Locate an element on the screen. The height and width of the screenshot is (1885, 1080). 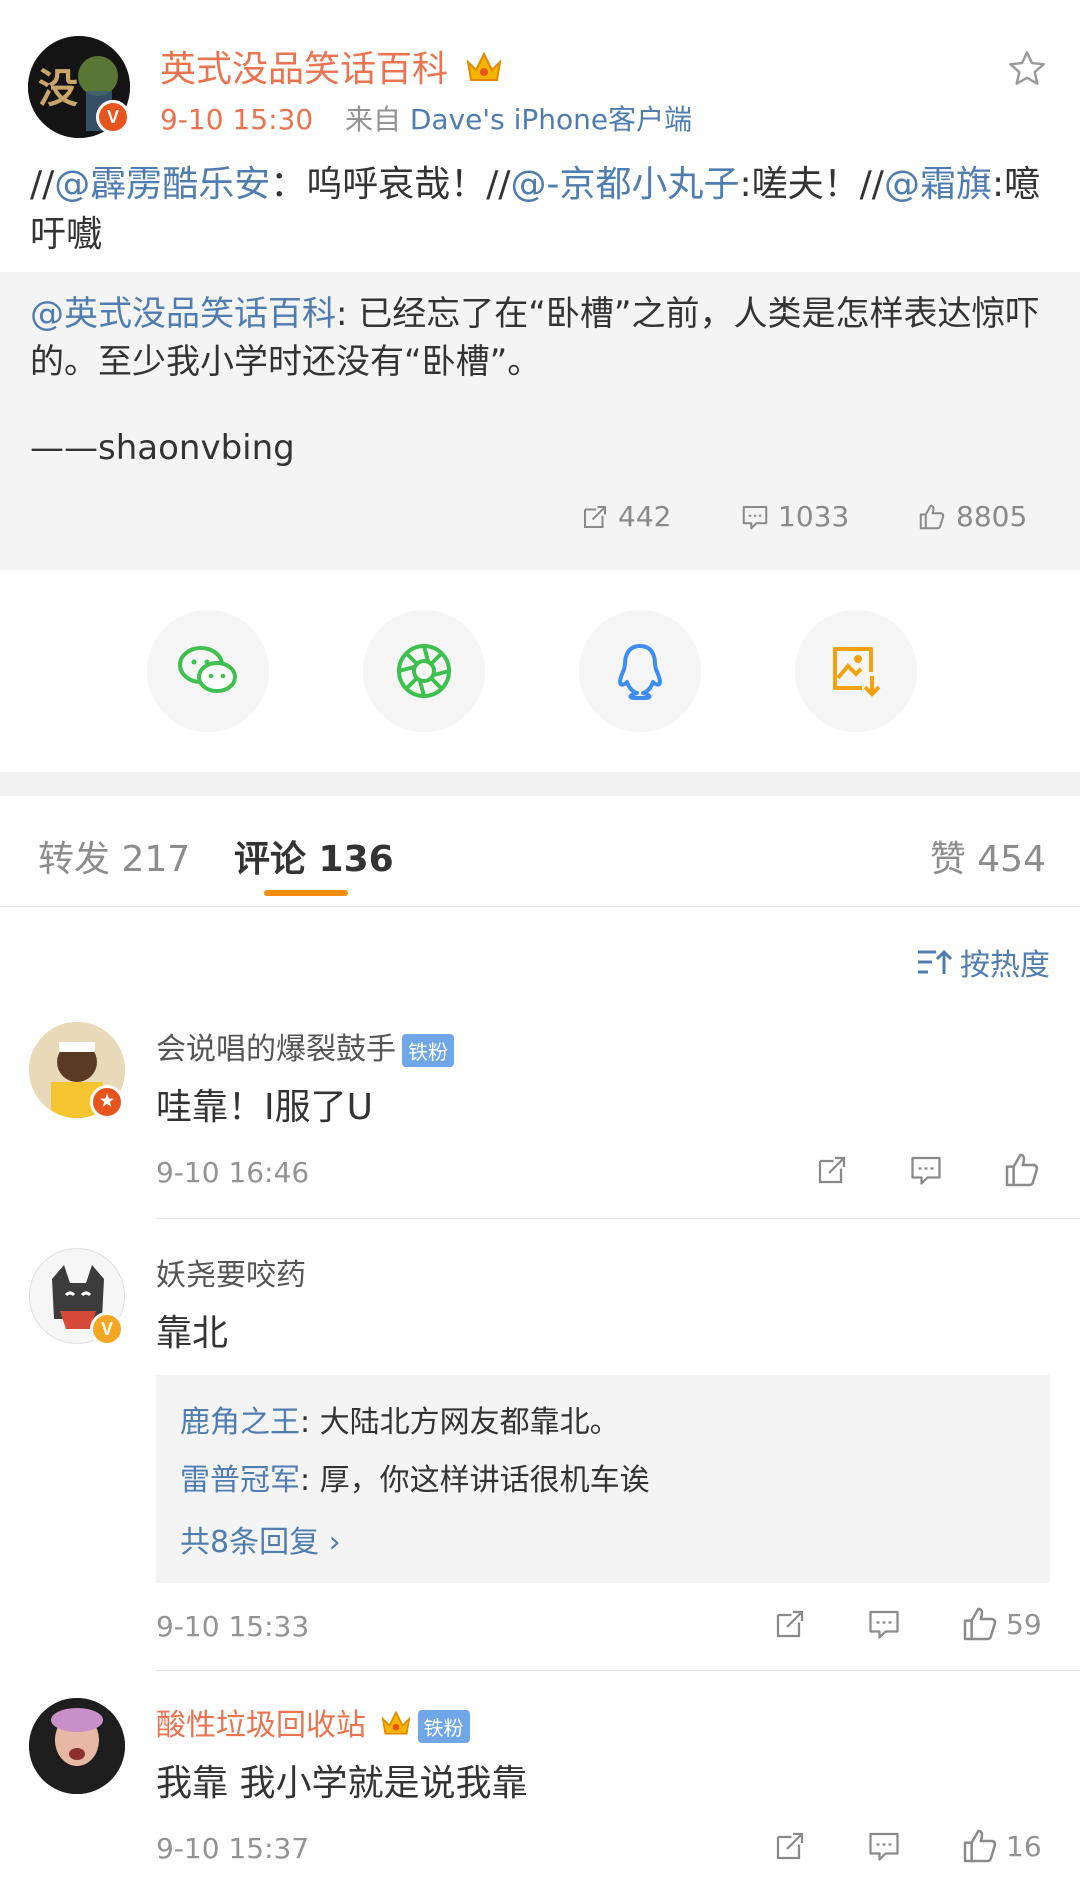
comment-time: 9-10 16:46 is located at coordinates (233, 1172).